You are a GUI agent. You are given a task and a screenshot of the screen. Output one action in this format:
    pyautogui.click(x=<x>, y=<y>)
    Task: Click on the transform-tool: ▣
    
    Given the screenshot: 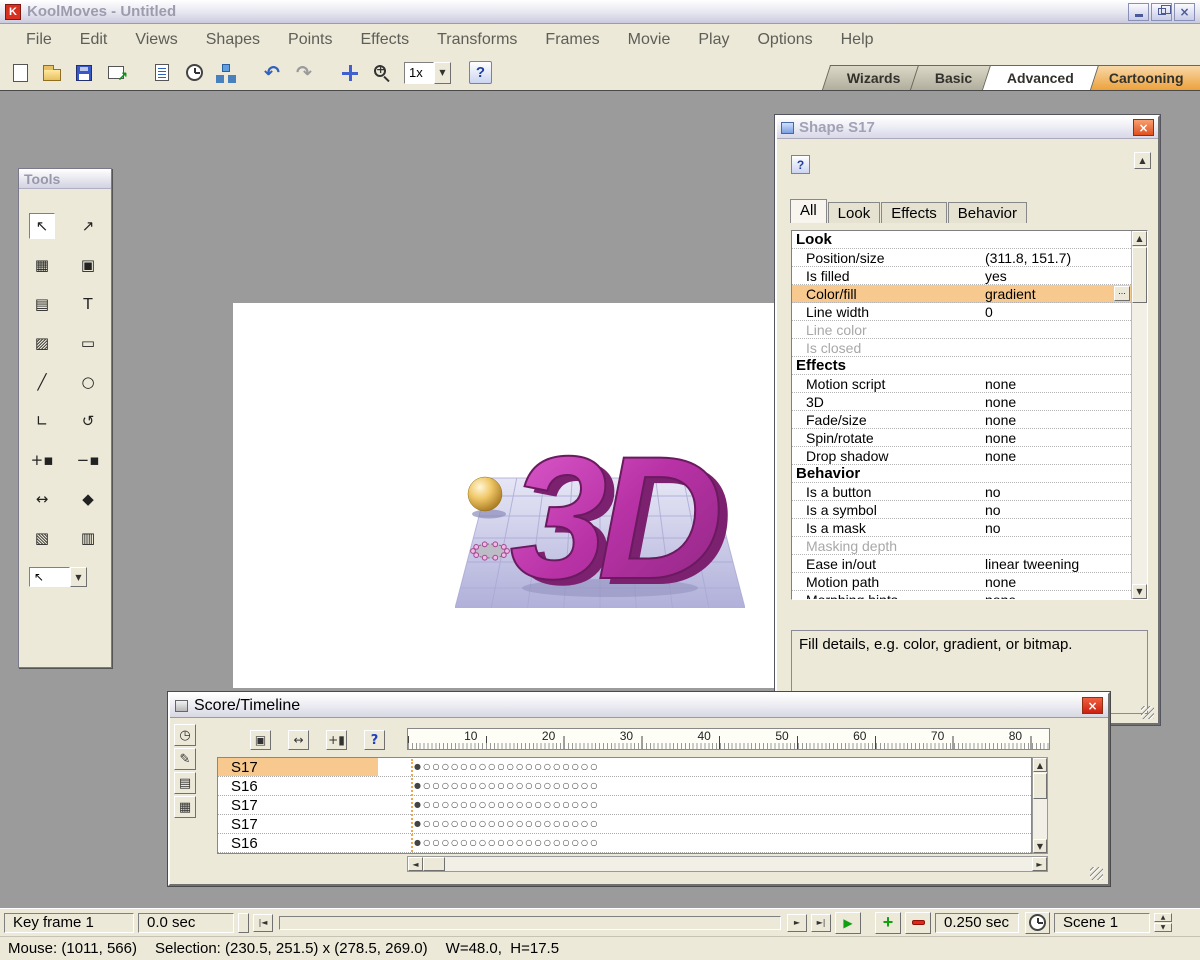 What is the action you would take?
    pyautogui.click(x=88, y=265)
    